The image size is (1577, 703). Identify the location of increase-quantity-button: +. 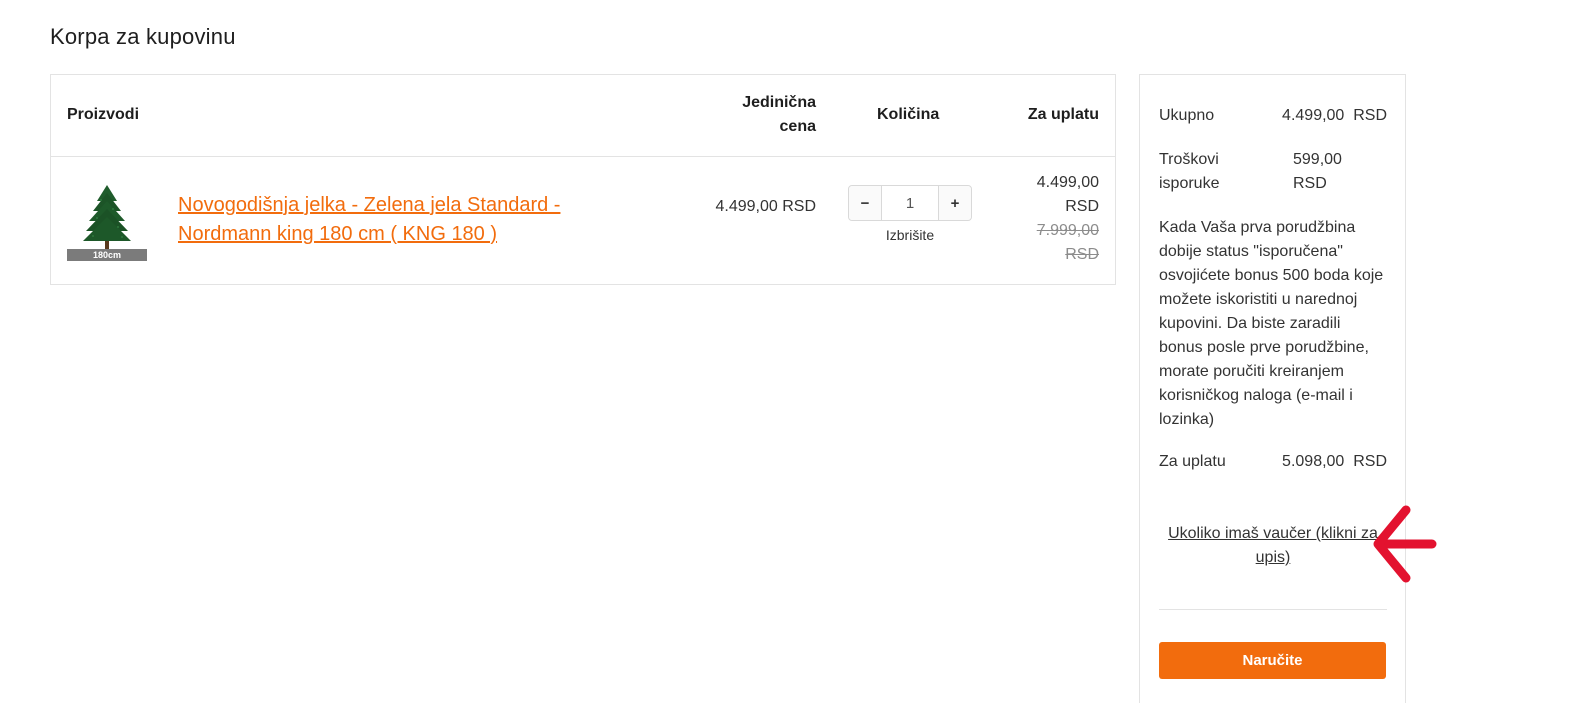
(954, 203).